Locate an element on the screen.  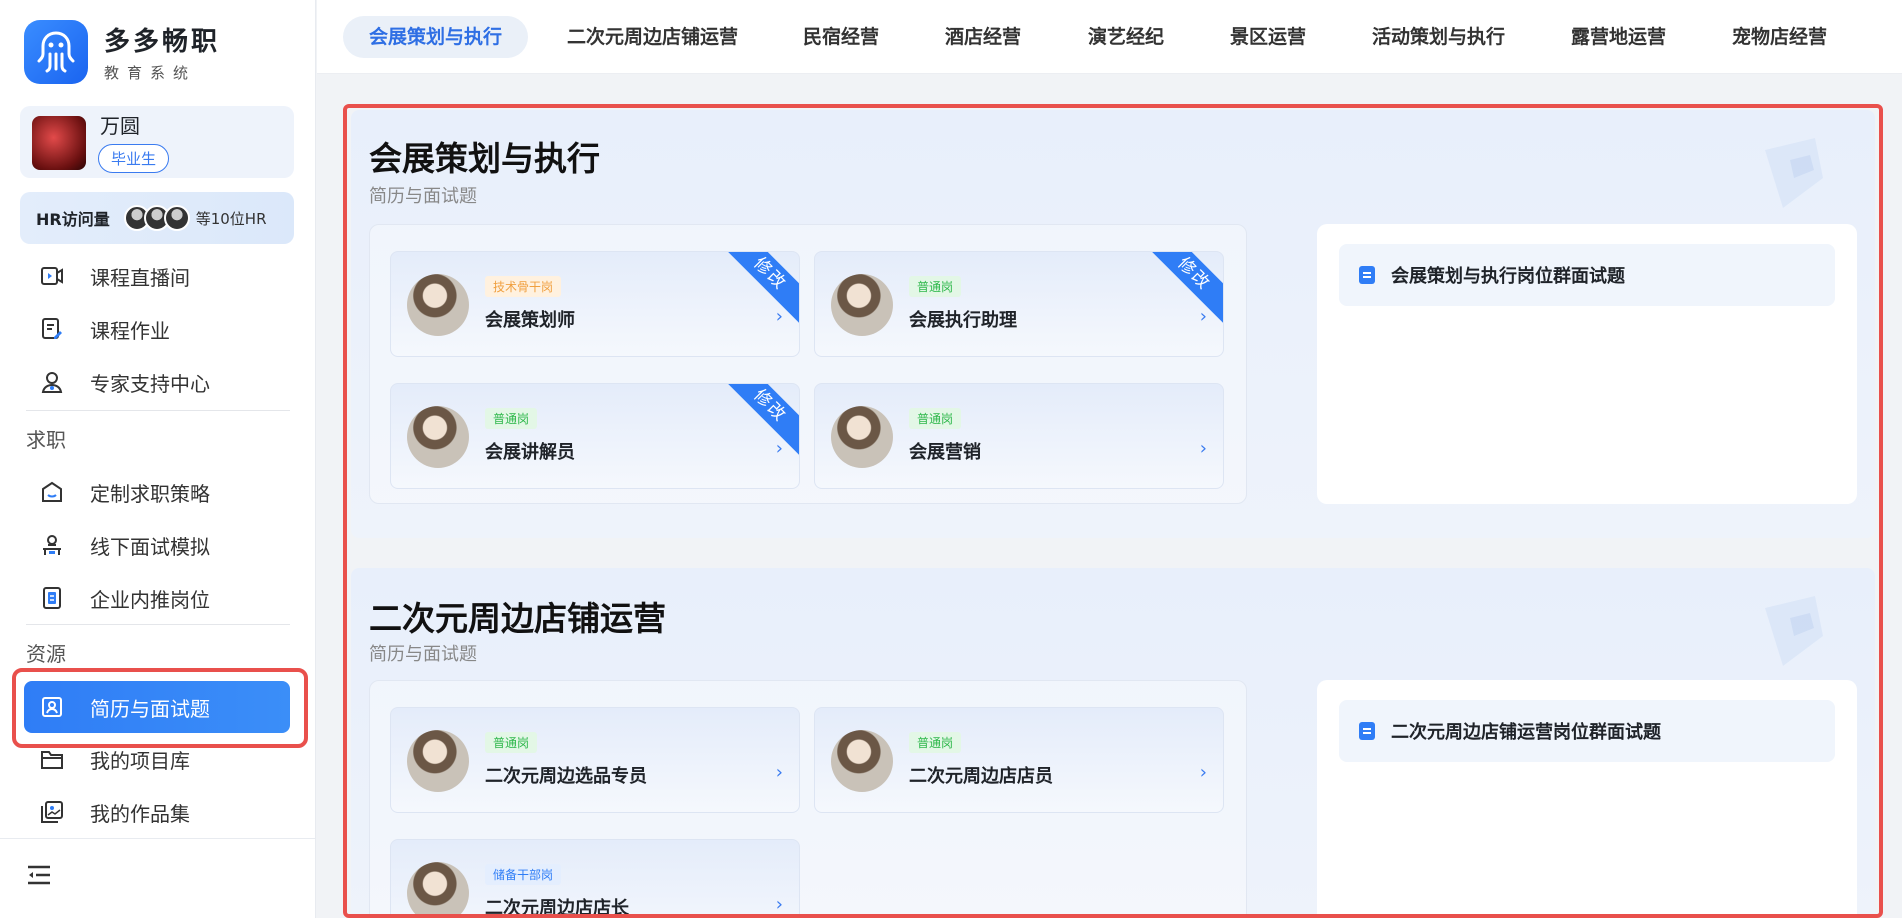
tab-camping: 露营地运营 is located at coordinates (1618, 37).